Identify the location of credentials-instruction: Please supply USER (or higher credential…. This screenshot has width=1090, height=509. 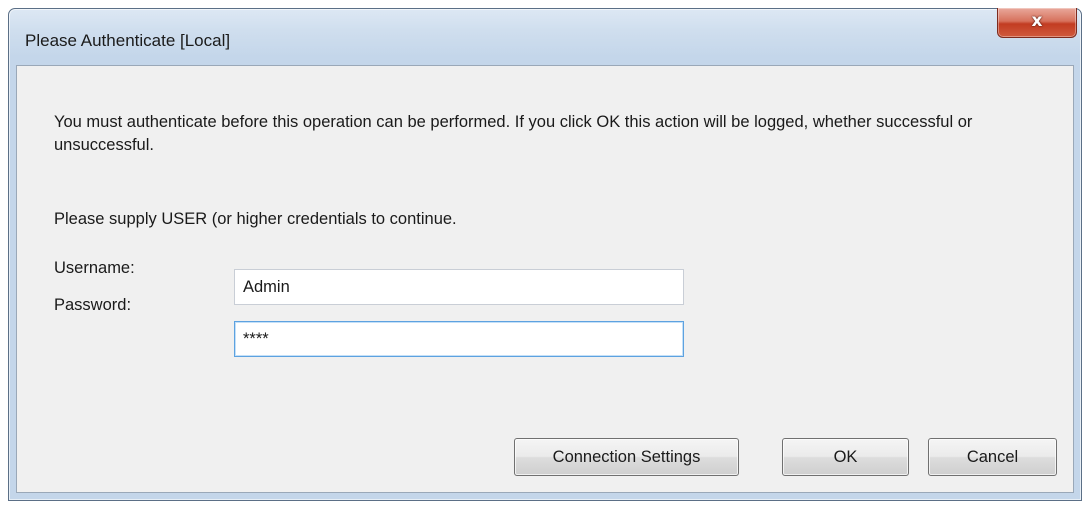
(255, 219).